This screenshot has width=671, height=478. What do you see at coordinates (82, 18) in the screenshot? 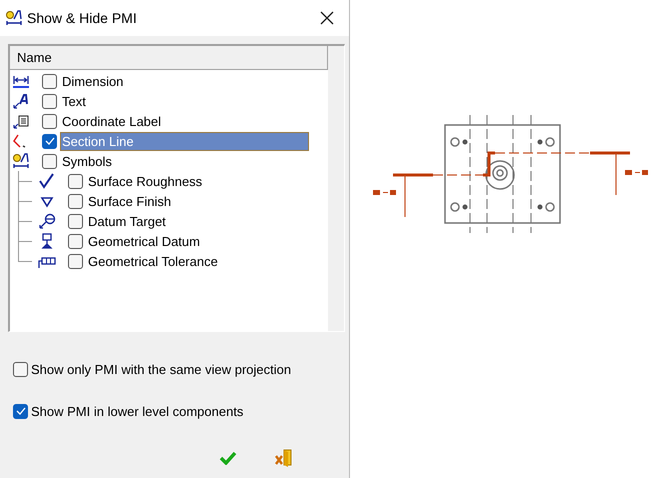
I see `window-title: Show & Hide PMI` at bounding box center [82, 18].